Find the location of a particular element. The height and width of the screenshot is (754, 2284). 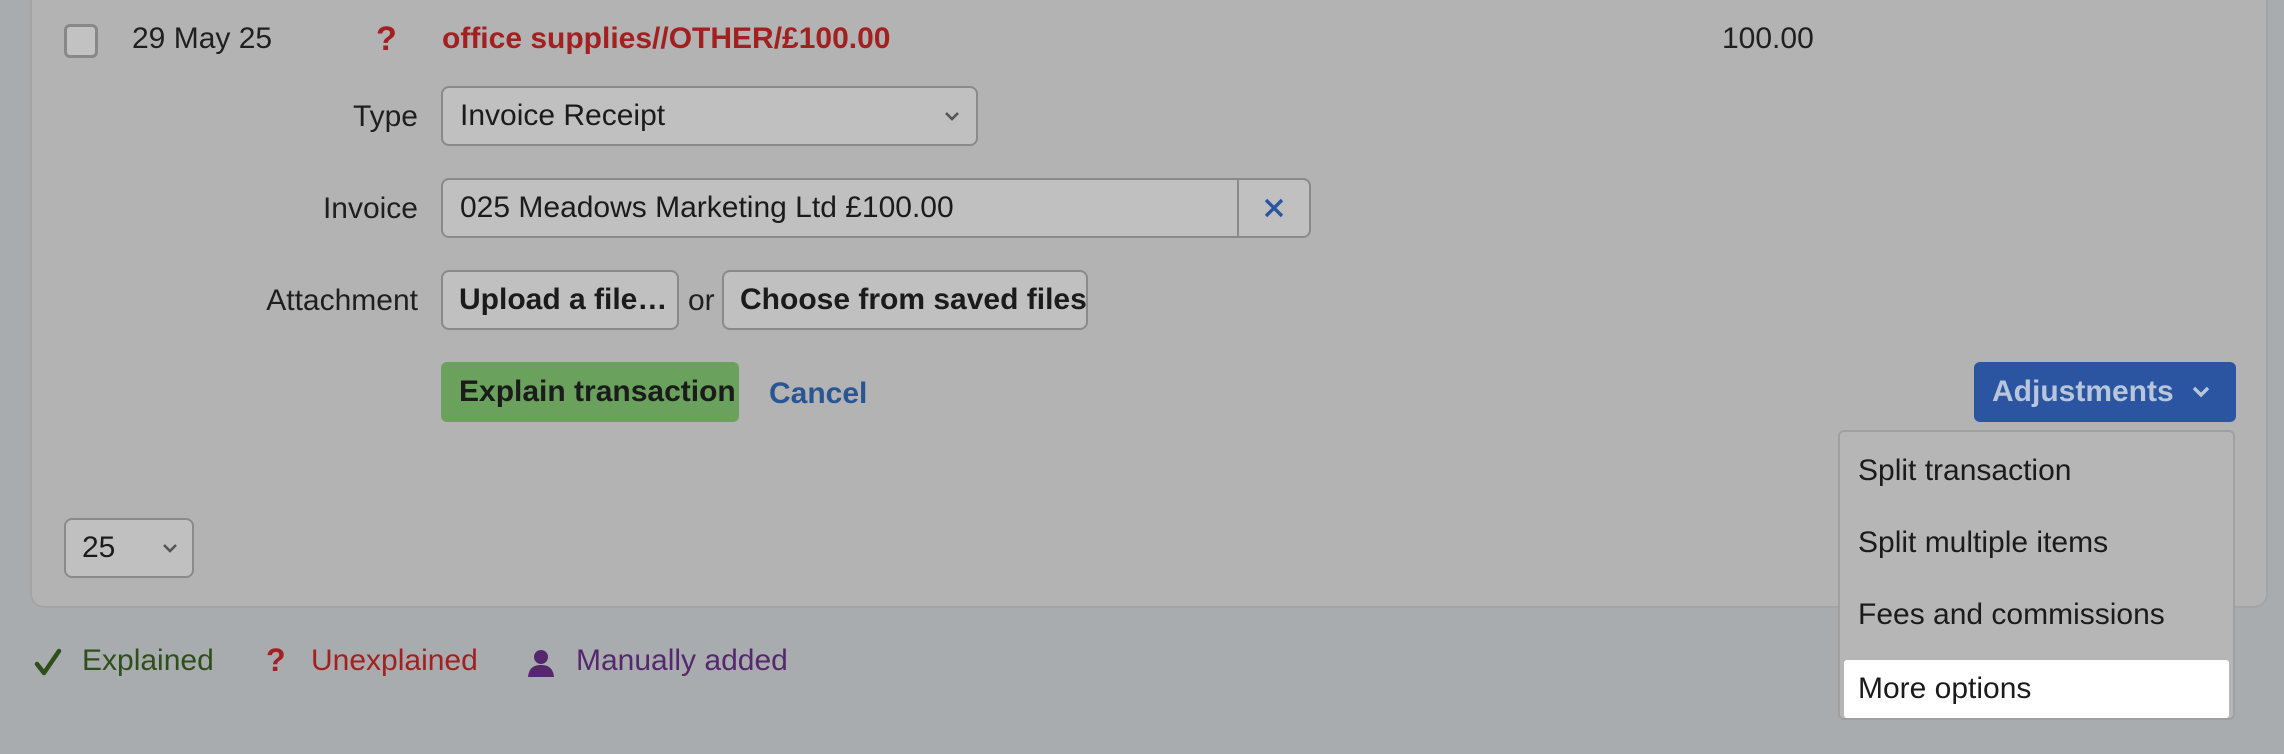

or-text: or is located at coordinates (701, 300).